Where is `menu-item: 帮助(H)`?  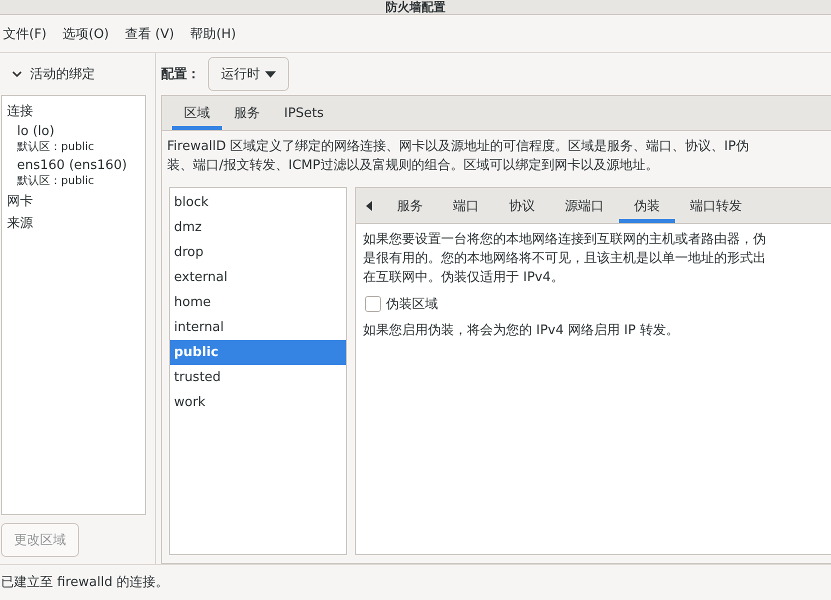 menu-item: 帮助(H) is located at coordinates (213, 33).